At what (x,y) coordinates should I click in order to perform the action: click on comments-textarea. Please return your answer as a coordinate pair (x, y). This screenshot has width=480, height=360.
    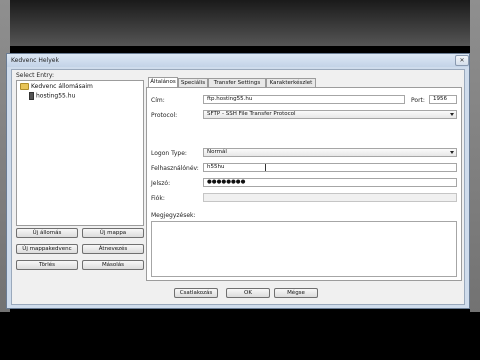
    Looking at the image, I should click on (304, 249).